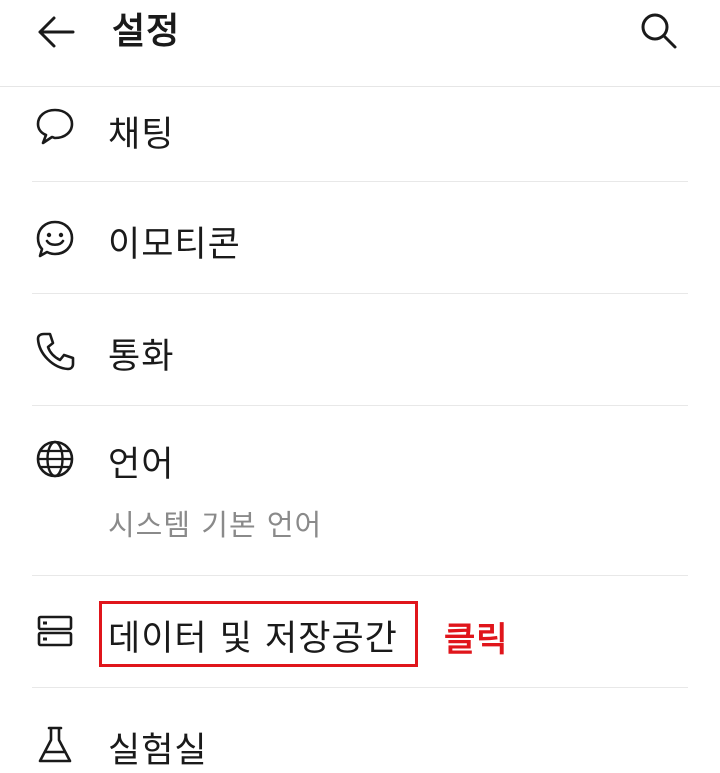  I want to click on settings-item-emoticon: 이모티콘, so click(360, 238).